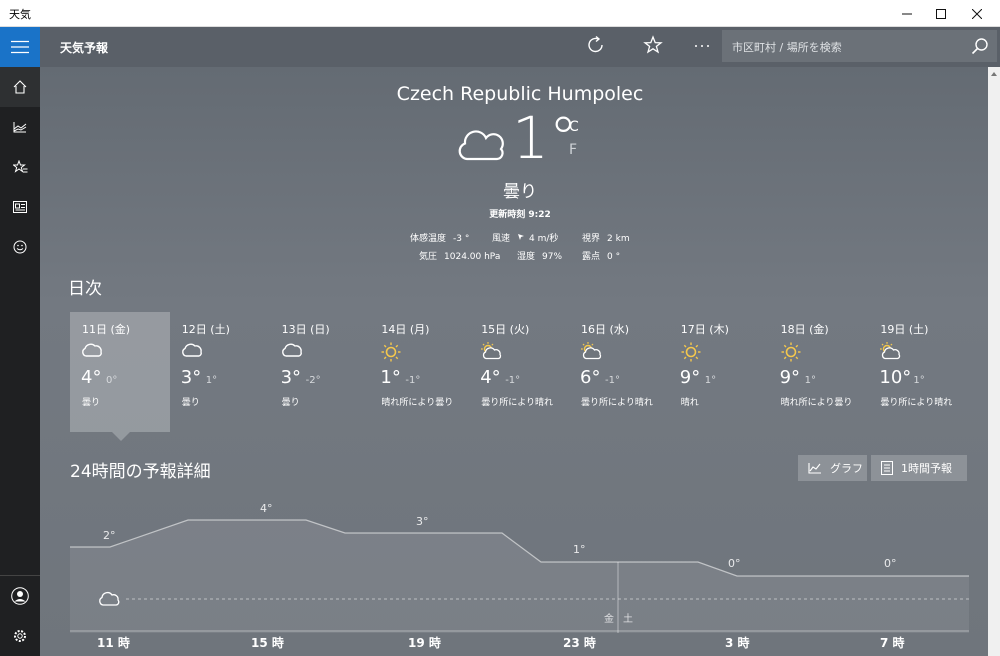 The image size is (1000, 656). What do you see at coordinates (205, 329) in the screenshot?
I see `day-date: 12日 (土)` at bounding box center [205, 329].